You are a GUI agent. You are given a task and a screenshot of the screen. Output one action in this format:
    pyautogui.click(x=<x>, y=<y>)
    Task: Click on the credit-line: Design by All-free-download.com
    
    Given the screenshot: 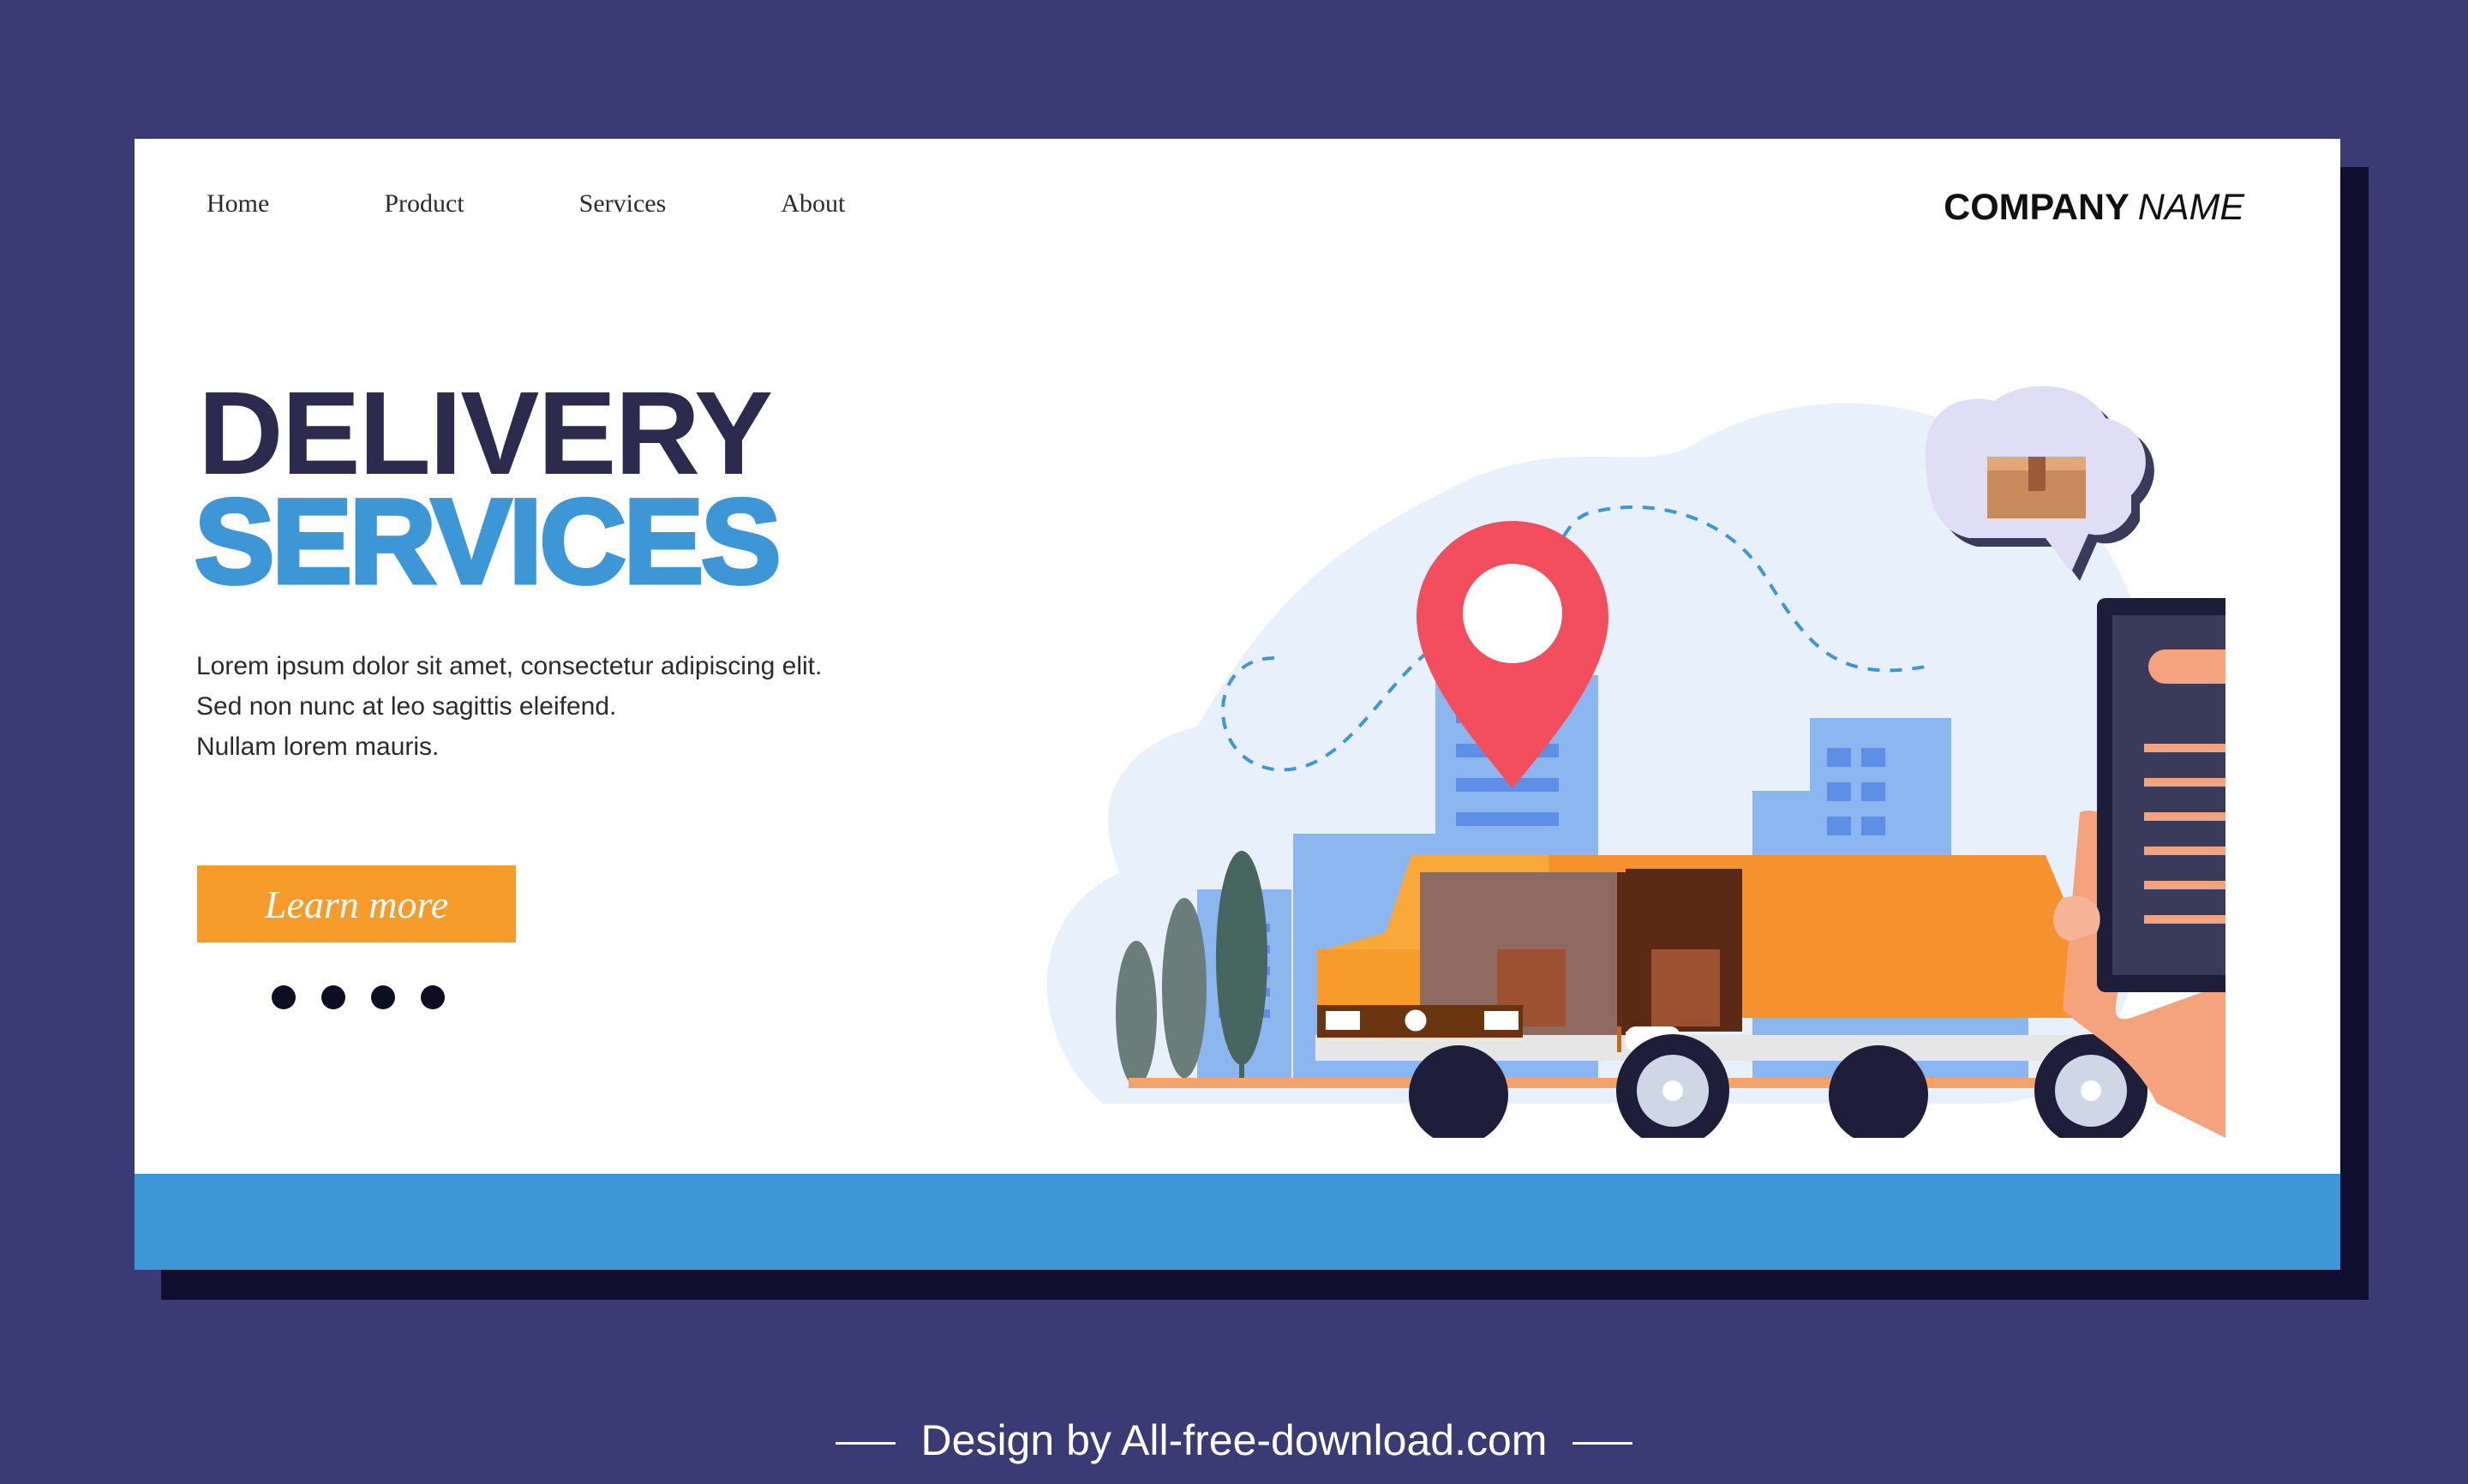 What is the action you would take?
    pyautogui.click(x=1234, y=1440)
    